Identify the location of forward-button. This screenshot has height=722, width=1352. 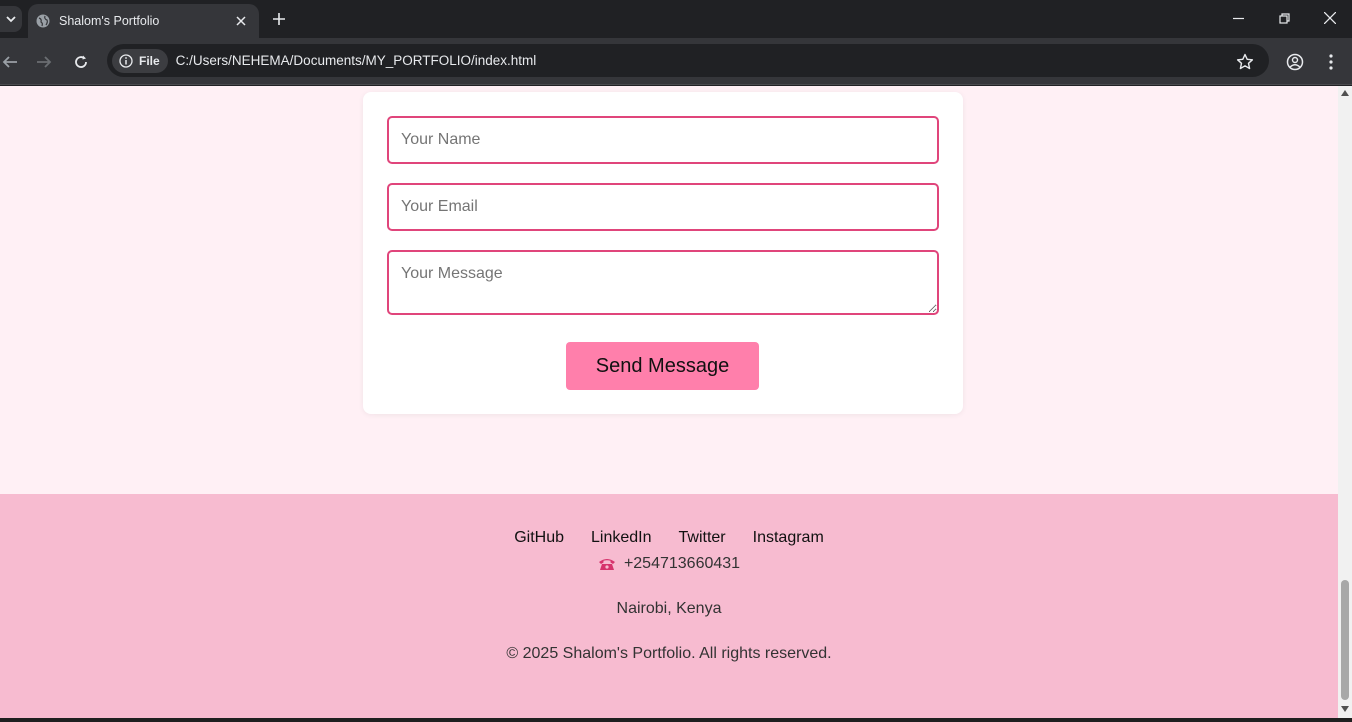
(44, 62).